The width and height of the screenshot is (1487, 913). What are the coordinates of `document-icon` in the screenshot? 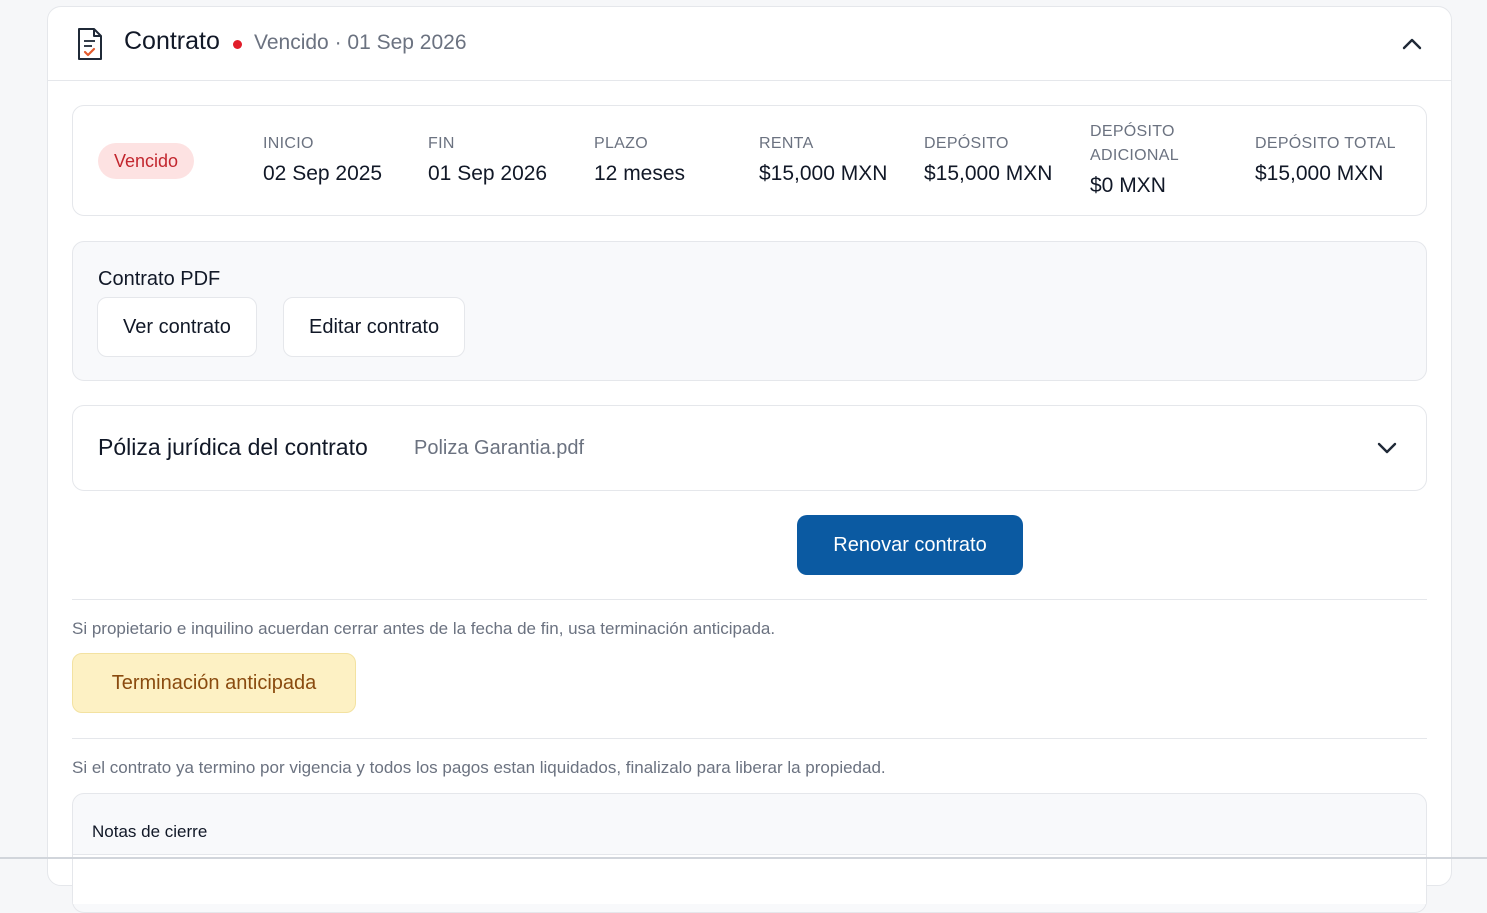 It's located at (90, 44).